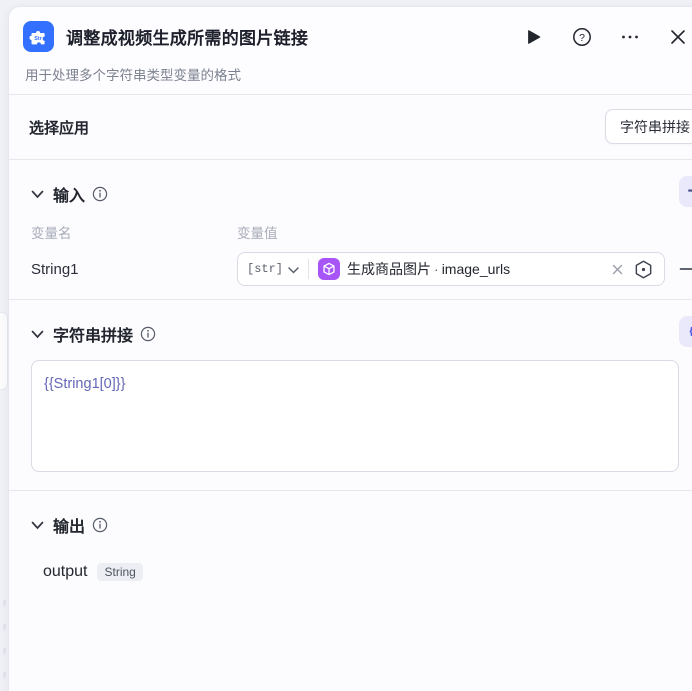 The image size is (692, 691). I want to click on gear-icon, so click(690, 331).